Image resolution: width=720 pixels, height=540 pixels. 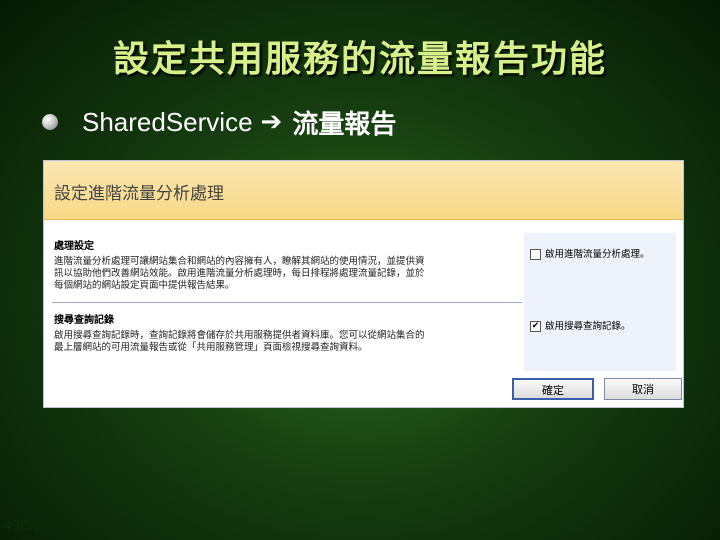 I want to click on dialog-header: 設定進階流量分析處理, so click(x=363, y=190).